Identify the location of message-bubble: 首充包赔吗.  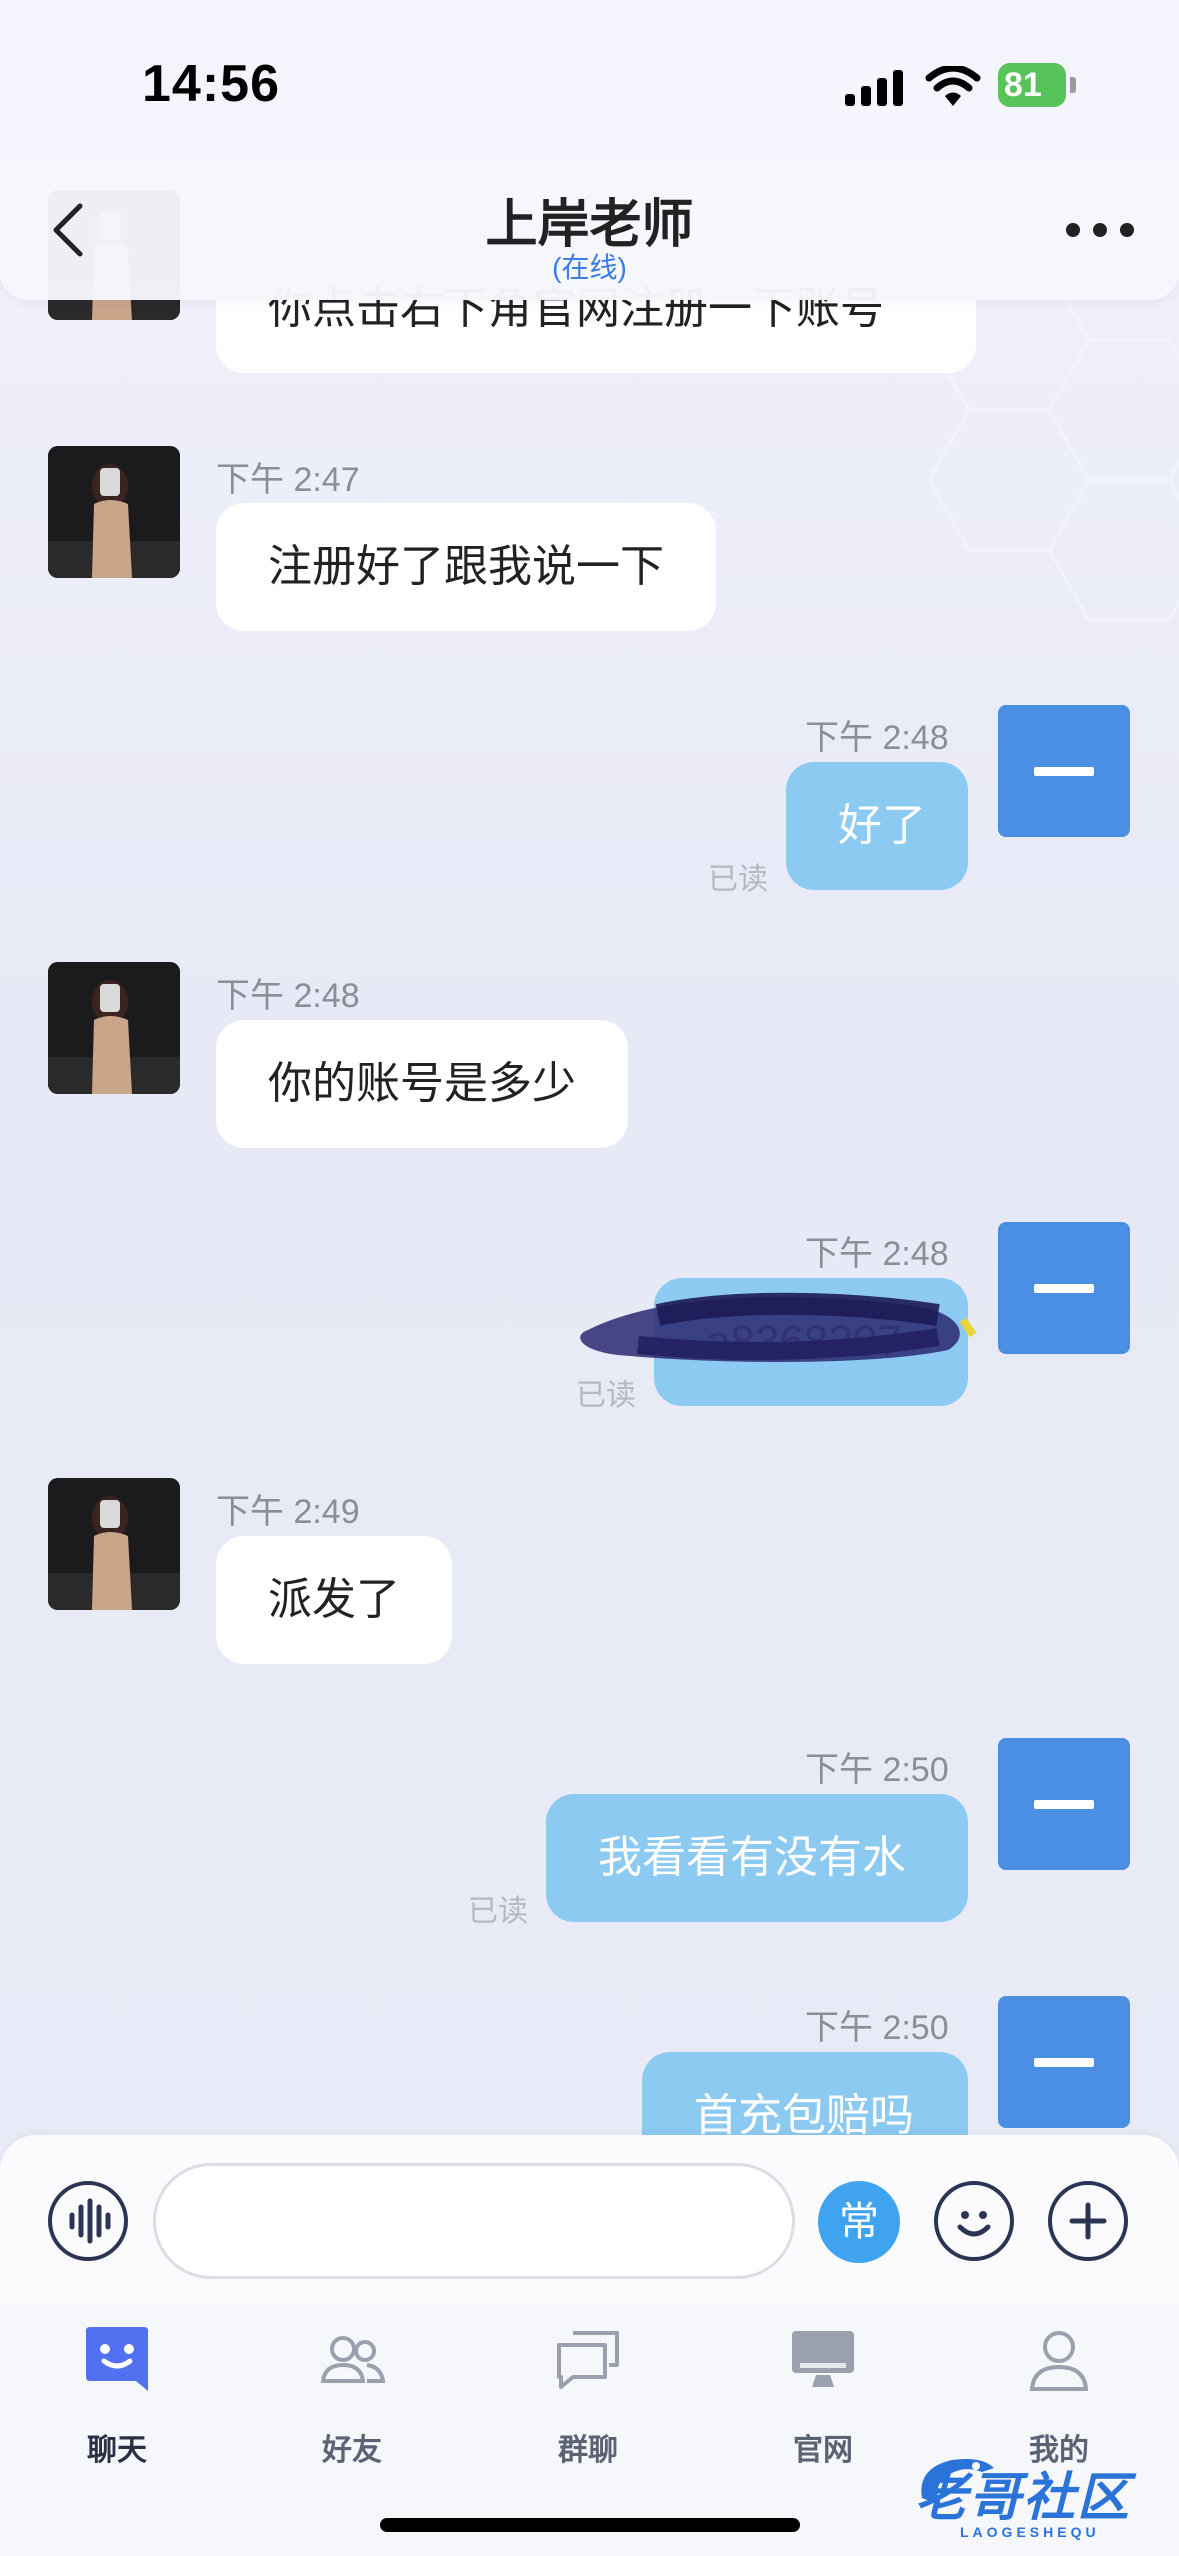
(805, 2093).